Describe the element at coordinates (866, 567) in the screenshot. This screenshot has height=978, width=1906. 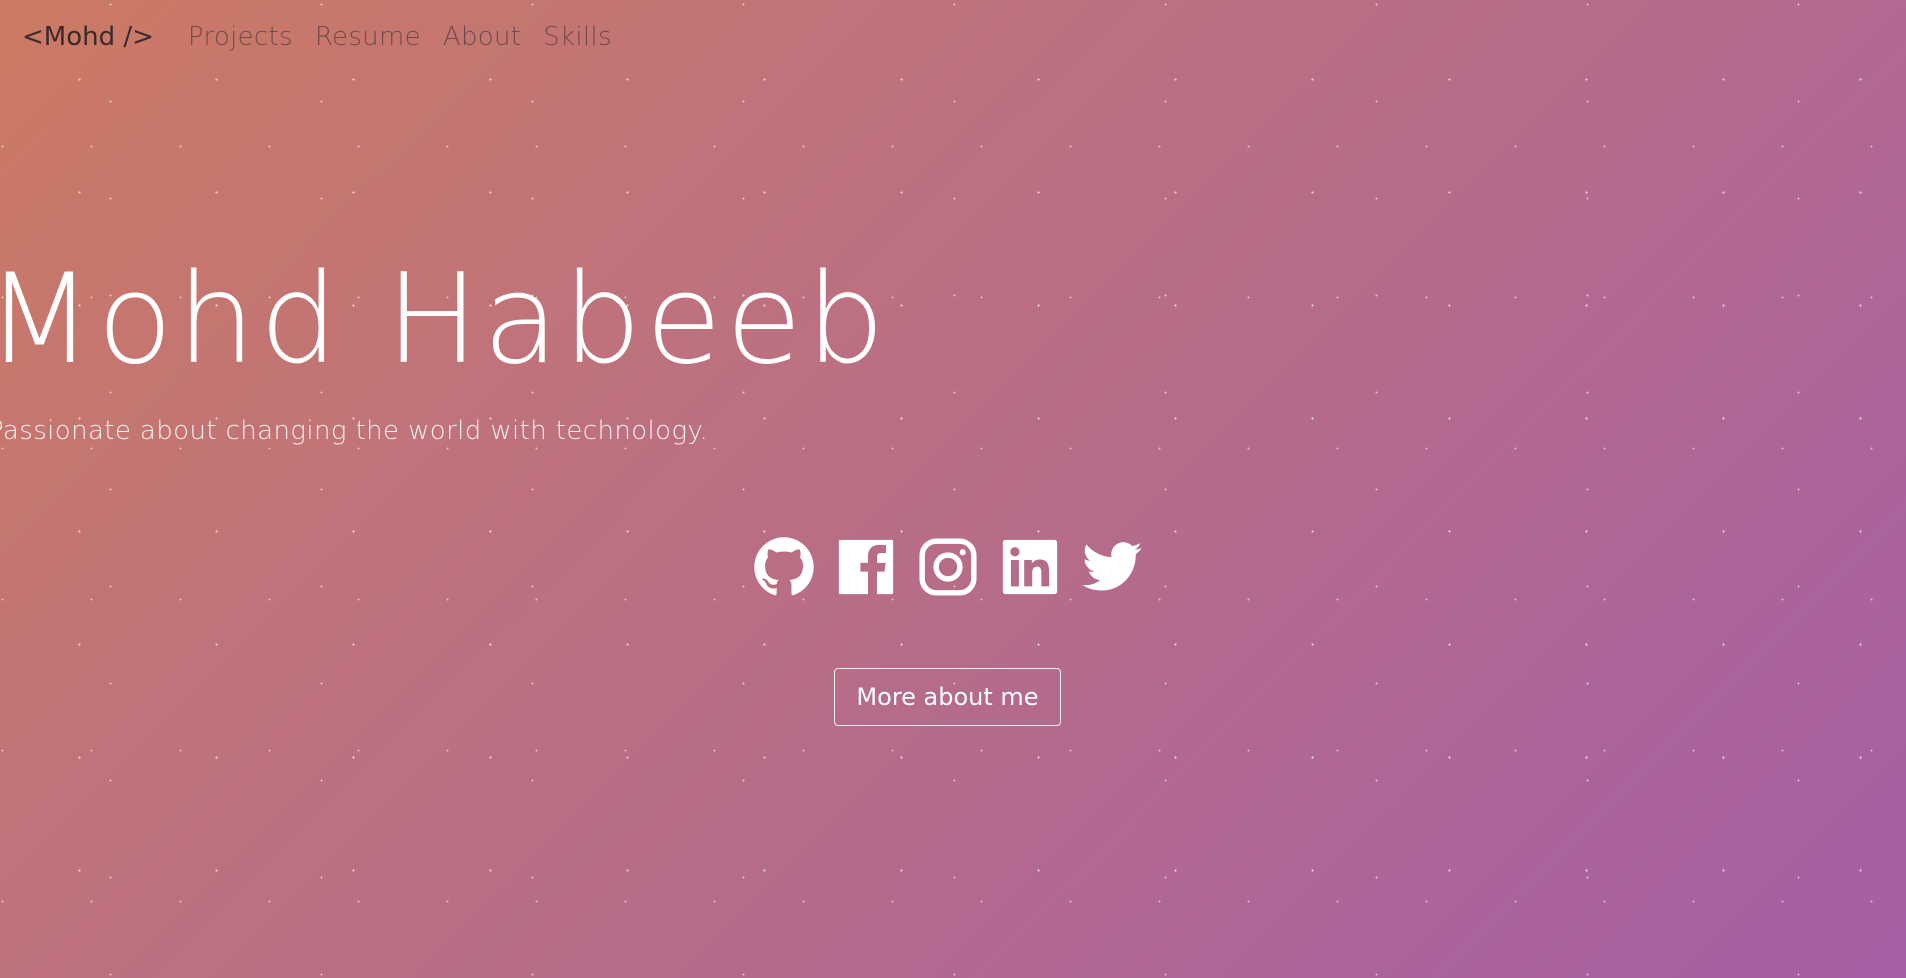
I see `facebook-icon` at that location.